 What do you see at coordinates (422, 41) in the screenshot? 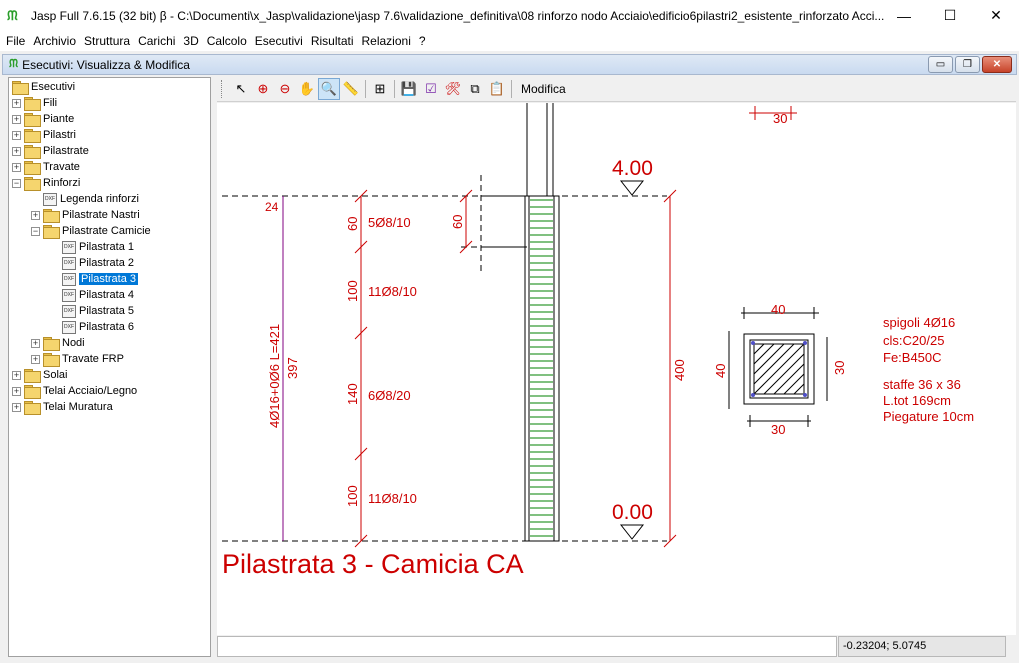
I see `menu-help: ?` at bounding box center [422, 41].